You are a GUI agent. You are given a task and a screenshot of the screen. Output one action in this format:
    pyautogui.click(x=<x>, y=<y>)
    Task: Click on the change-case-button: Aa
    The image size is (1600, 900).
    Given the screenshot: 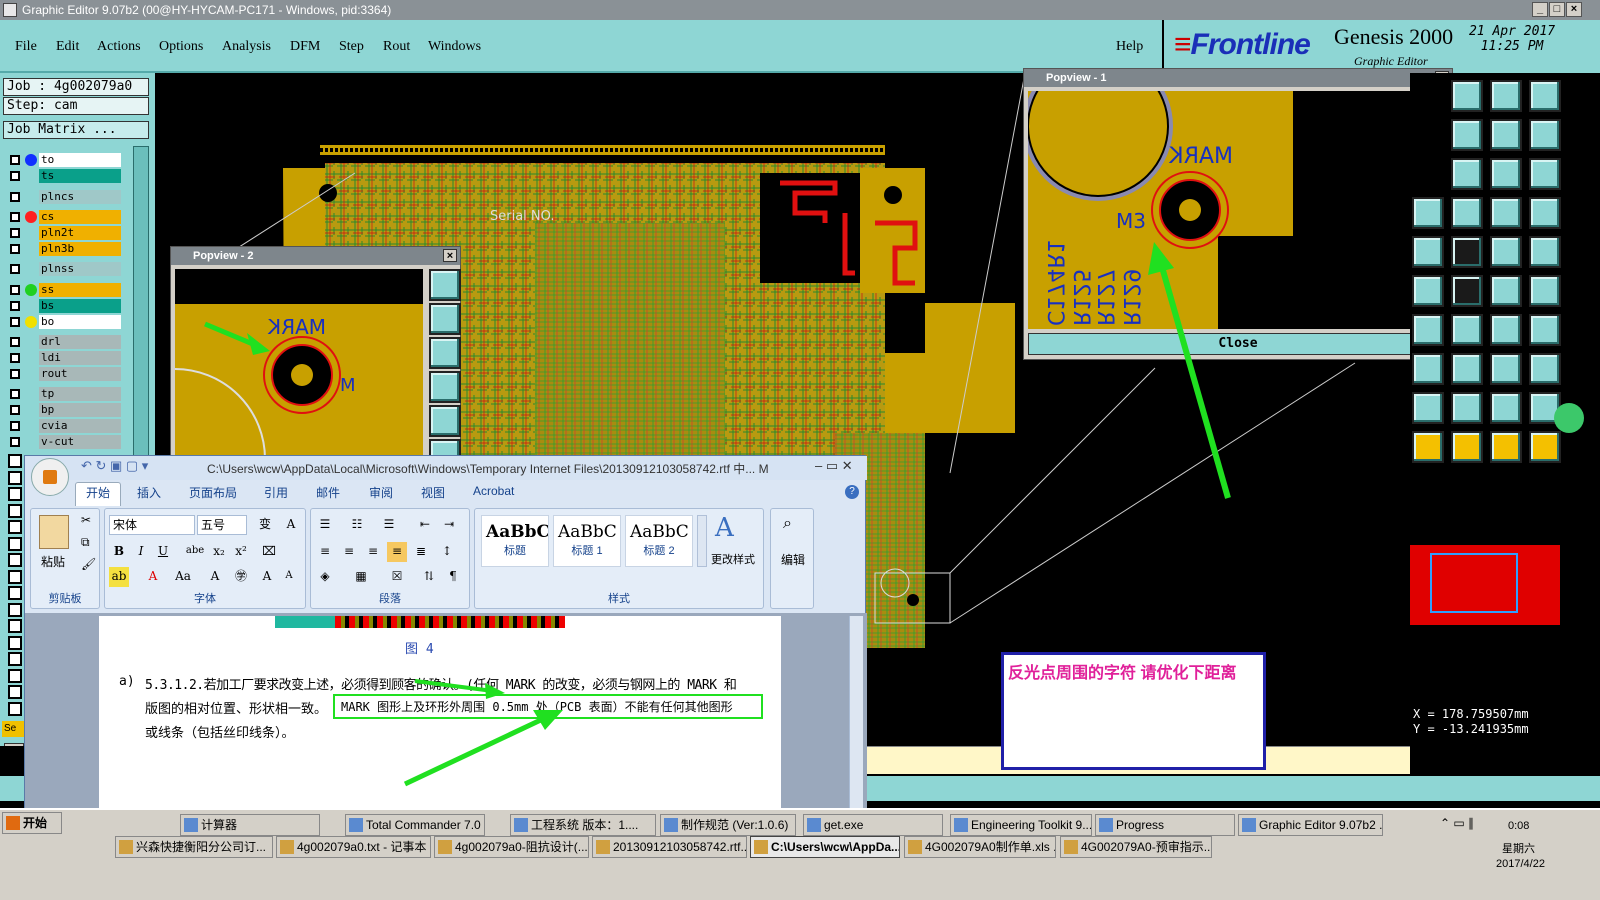 What is the action you would take?
    pyautogui.click(x=183, y=577)
    